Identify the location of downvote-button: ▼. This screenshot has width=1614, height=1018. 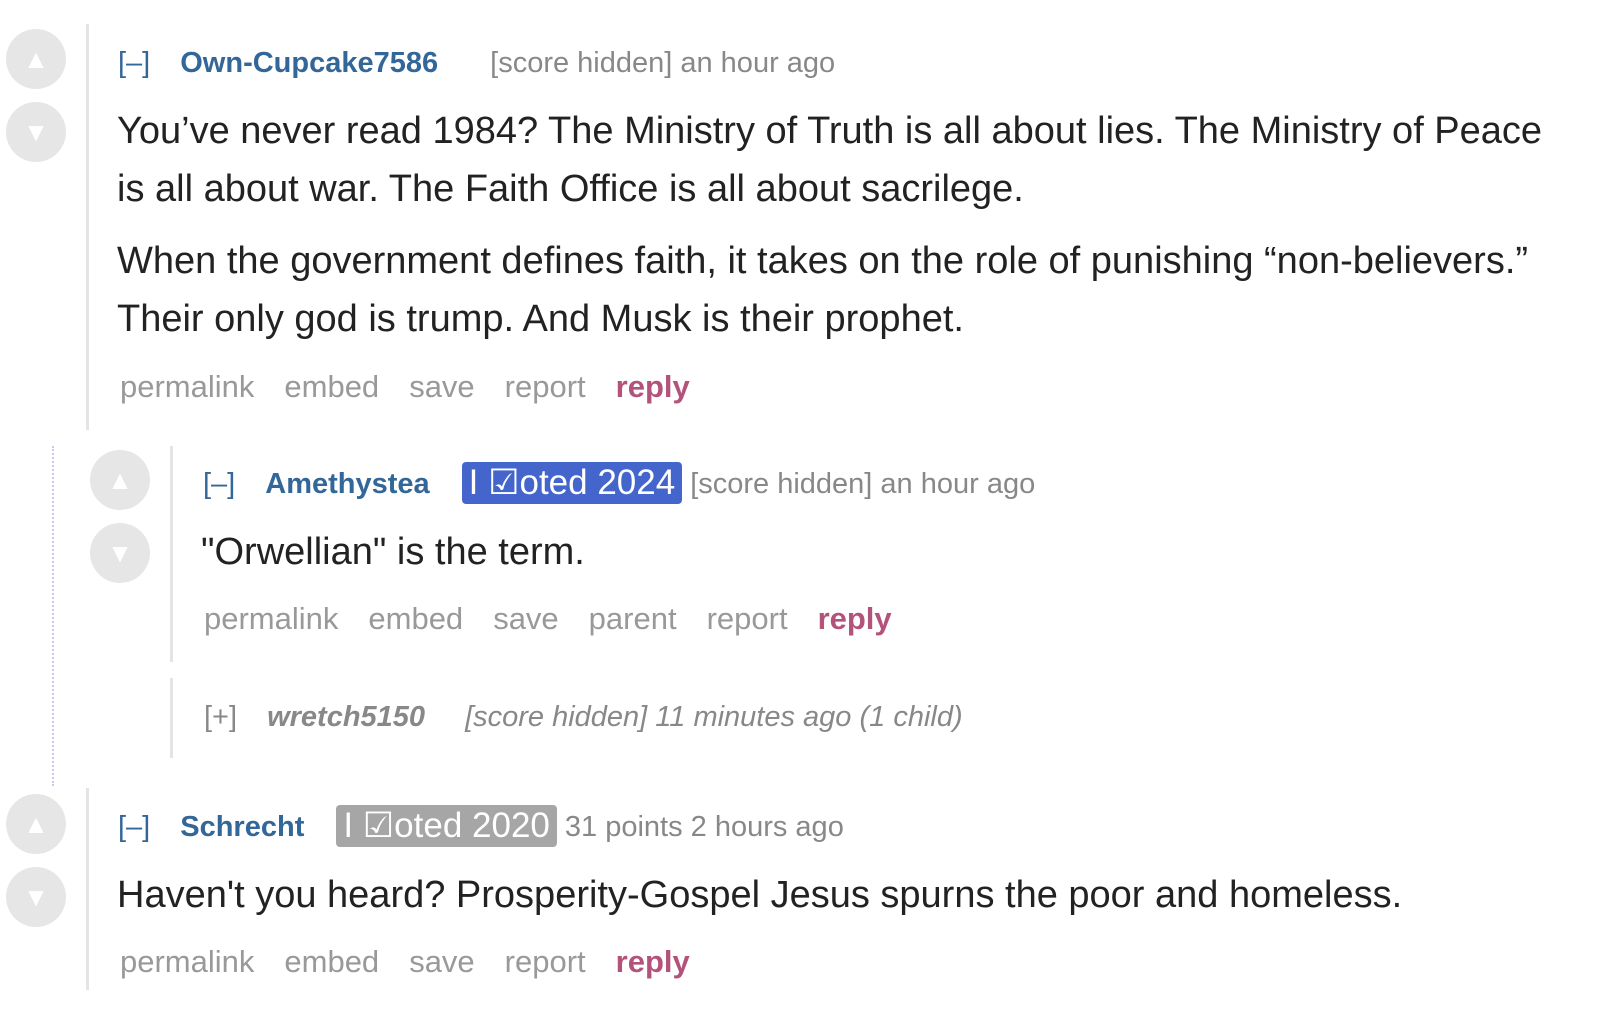
(36, 897).